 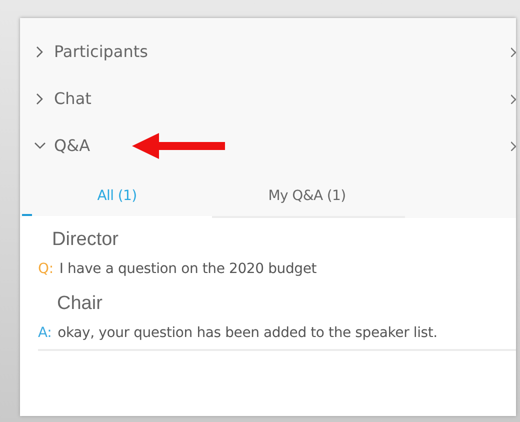 I want to click on section-header: Participants, so click(x=84, y=51).